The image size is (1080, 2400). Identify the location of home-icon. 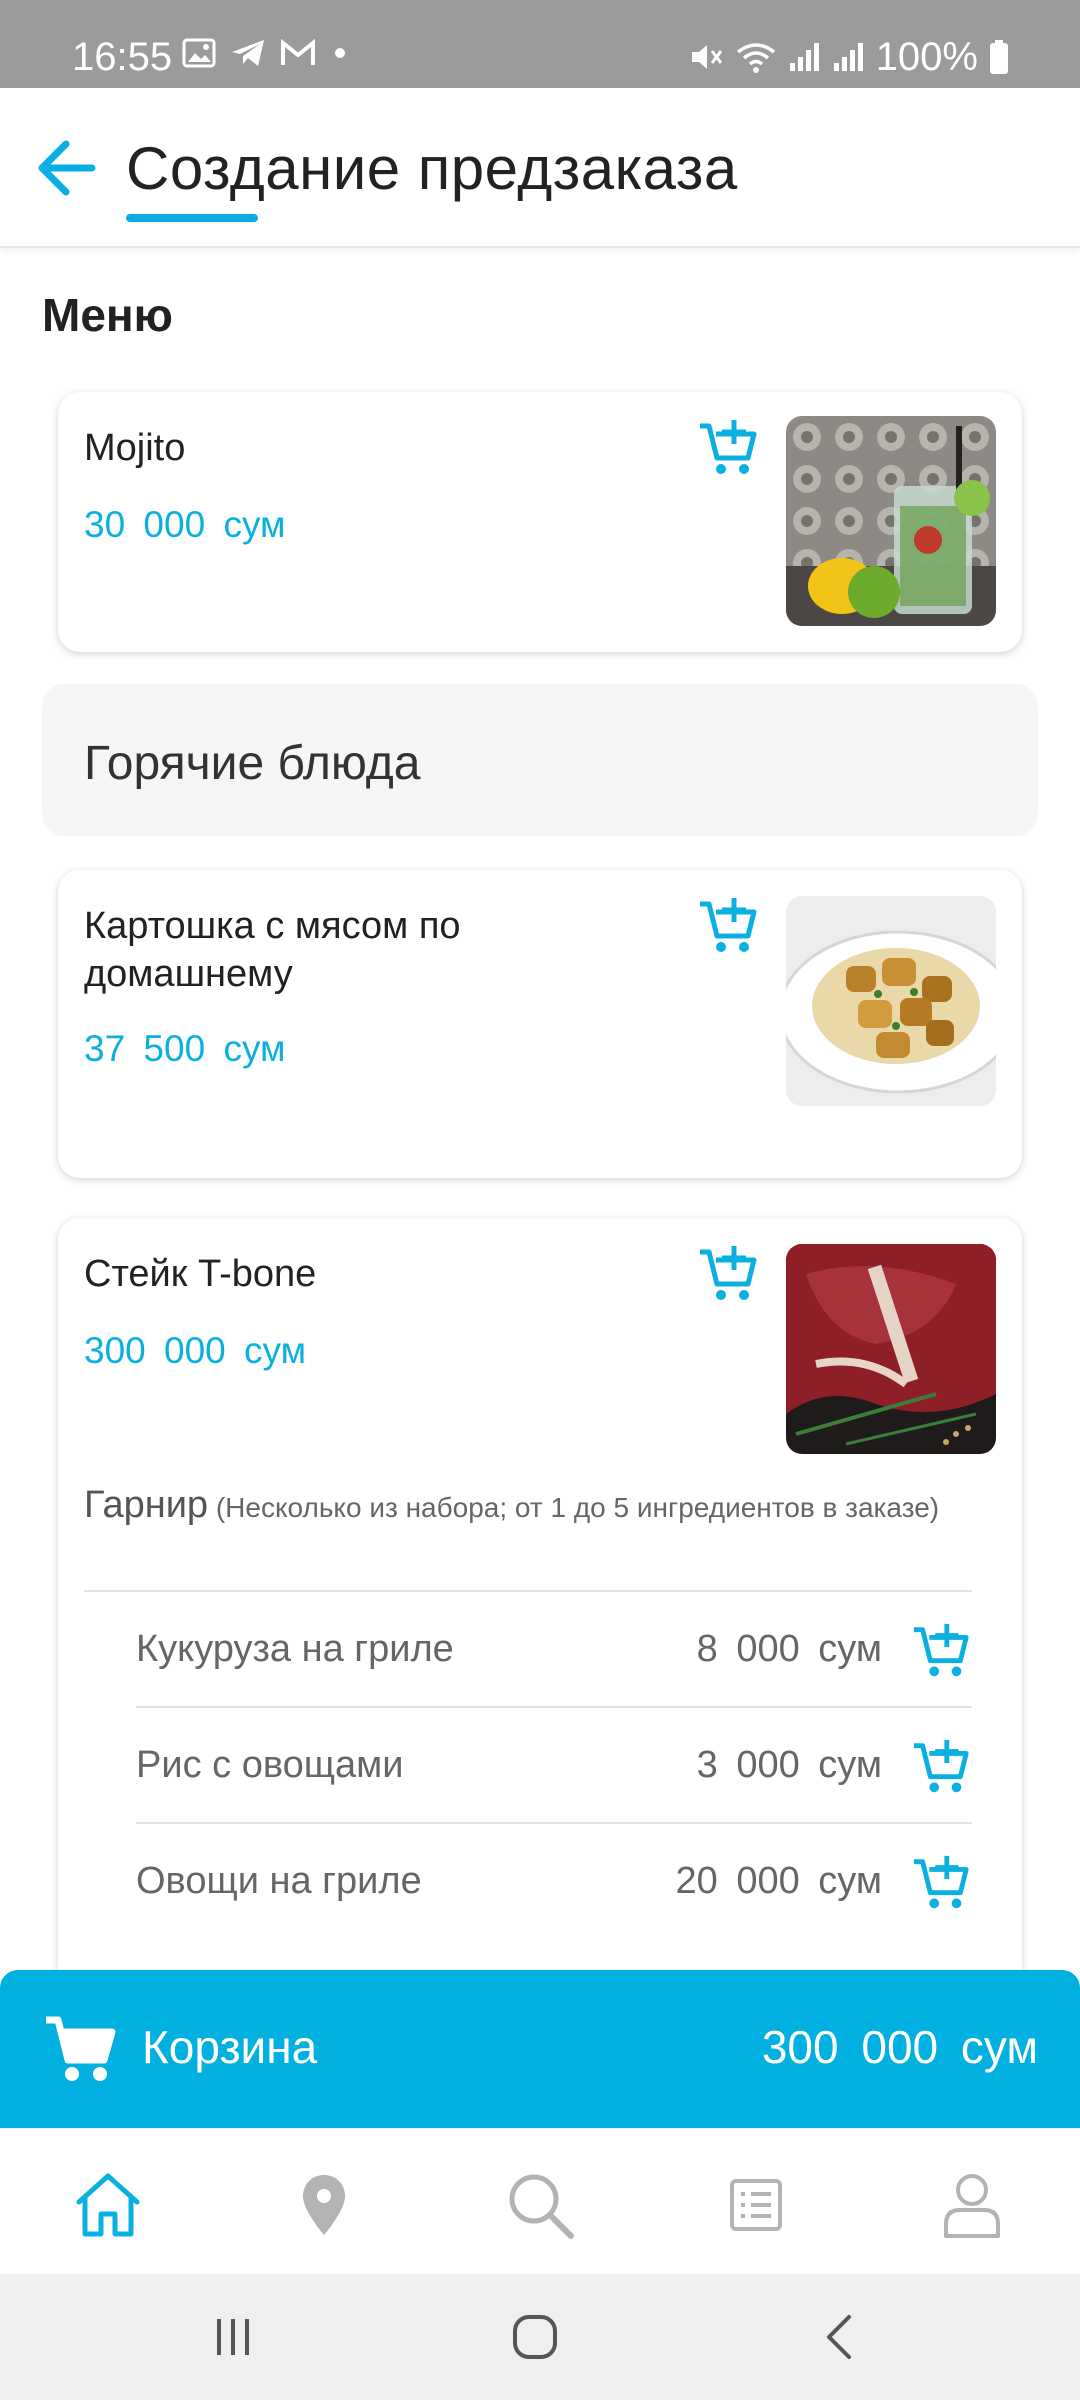
(108, 2205).